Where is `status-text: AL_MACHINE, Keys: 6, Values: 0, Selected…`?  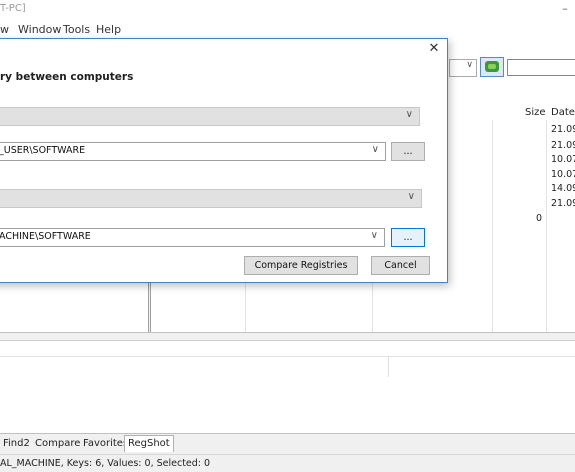 status-text: AL_MACHINE, Keys: 6, Values: 0, Selected… is located at coordinates (105, 463).